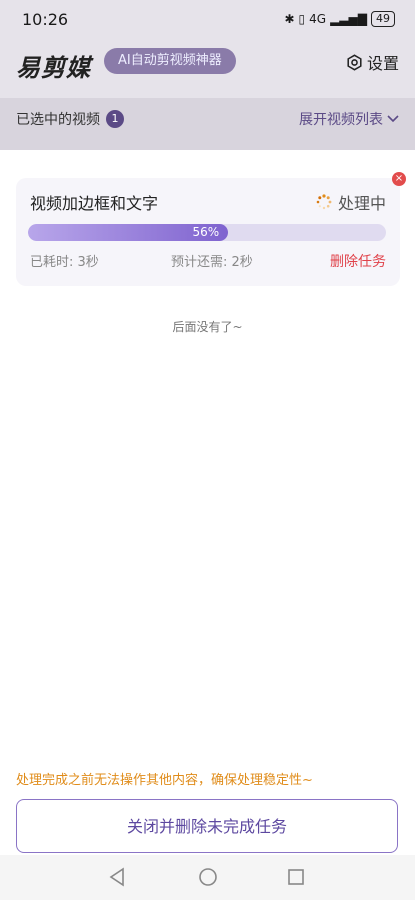 This screenshot has width=415, height=900. What do you see at coordinates (341, 120) in the screenshot?
I see `expand-video-list-label: 展开视频列表` at bounding box center [341, 120].